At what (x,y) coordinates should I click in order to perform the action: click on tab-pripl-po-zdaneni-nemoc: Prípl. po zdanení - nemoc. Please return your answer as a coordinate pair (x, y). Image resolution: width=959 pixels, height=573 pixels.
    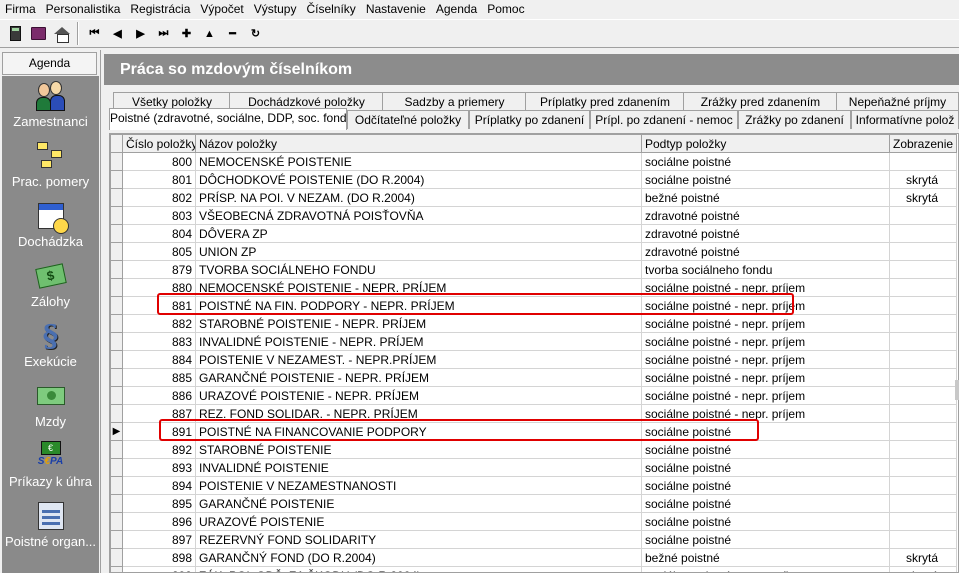
    Looking at the image, I should click on (664, 119).